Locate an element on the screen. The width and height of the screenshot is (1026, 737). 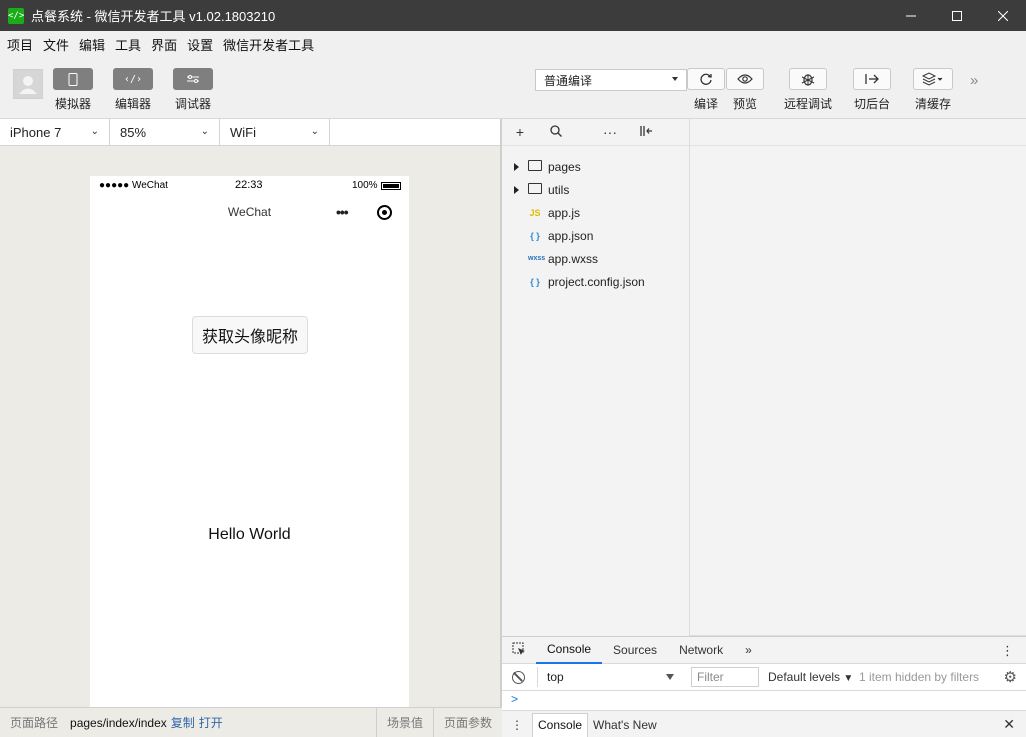
folder-icon is located at coordinates (535, 166).